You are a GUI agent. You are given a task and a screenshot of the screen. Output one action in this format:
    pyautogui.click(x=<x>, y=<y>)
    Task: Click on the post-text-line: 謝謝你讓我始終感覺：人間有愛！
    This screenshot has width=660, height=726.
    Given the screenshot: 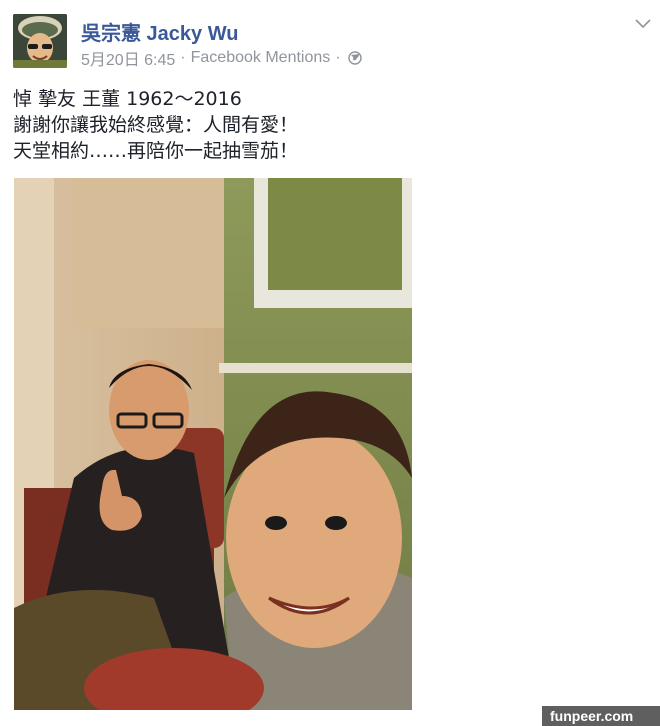 What is the action you would take?
    pyautogui.click(x=156, y=125)
    